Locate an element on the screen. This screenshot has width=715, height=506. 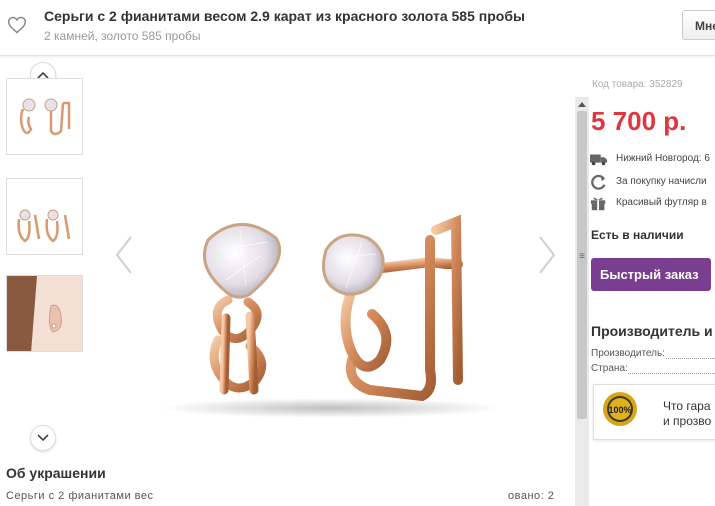
guarantee-box: 100% Что гара и прозво is located at coordinates (654, 412).